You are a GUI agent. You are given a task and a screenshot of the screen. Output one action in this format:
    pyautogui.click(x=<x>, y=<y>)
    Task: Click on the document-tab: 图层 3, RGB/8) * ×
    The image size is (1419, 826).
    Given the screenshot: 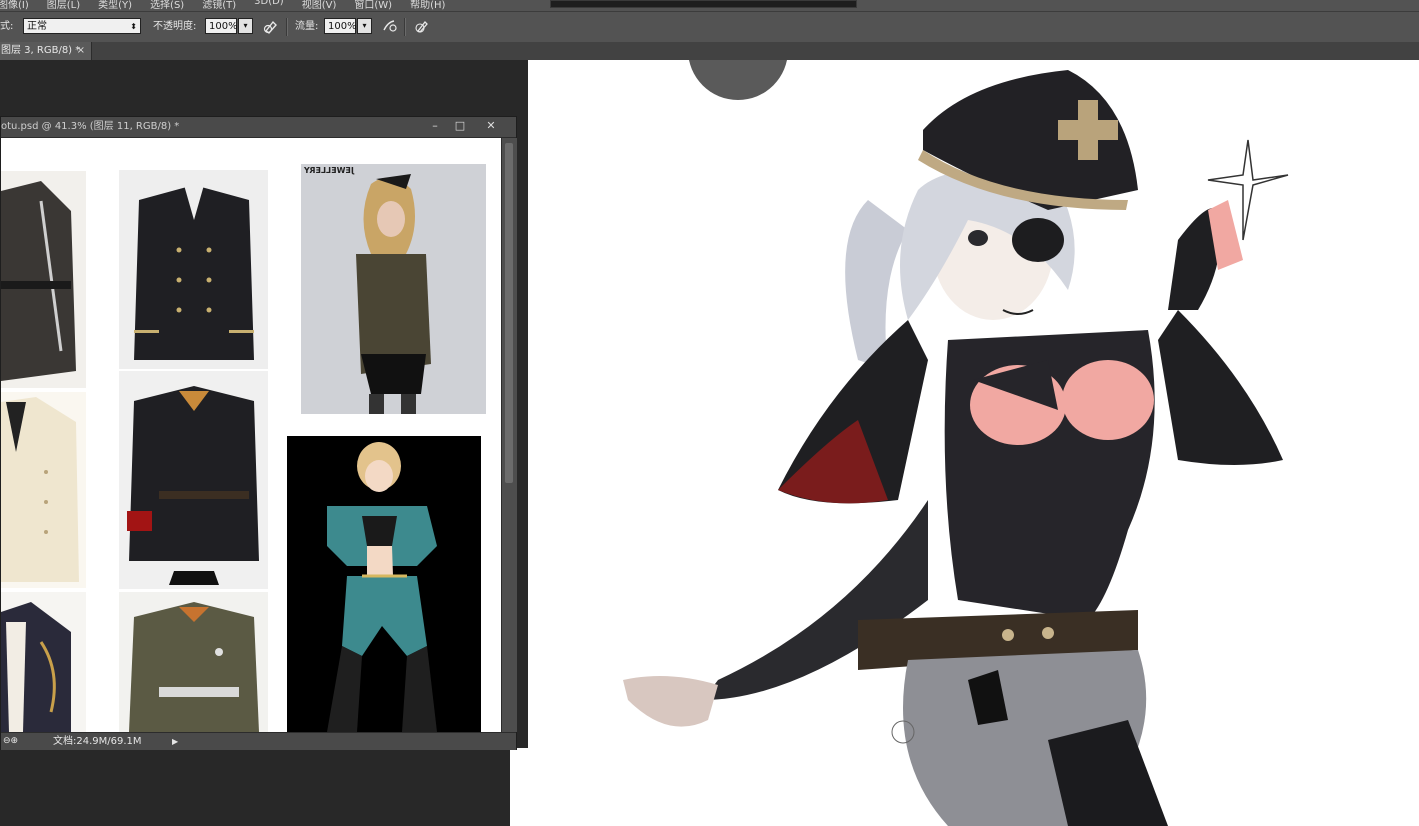 What is the action you would take?
    pyautogui.click(x=46, y=51)
    